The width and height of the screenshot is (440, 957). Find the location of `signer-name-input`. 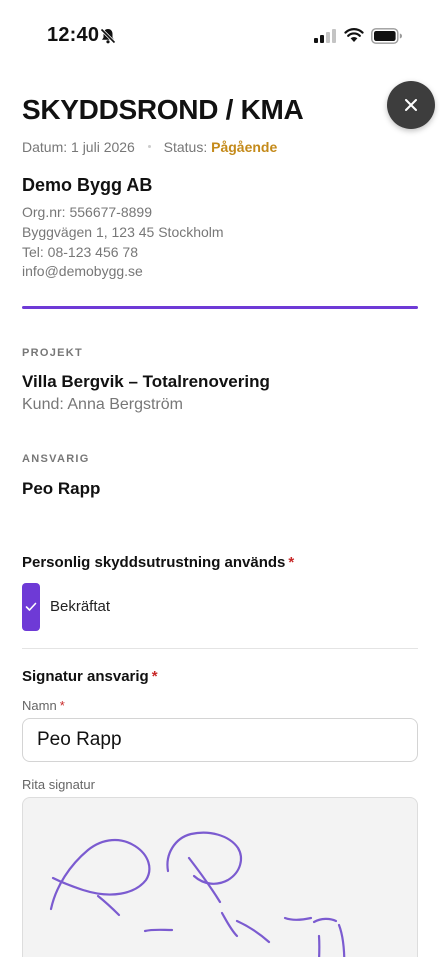

signer-name-input is located at coordinates (220, 740).